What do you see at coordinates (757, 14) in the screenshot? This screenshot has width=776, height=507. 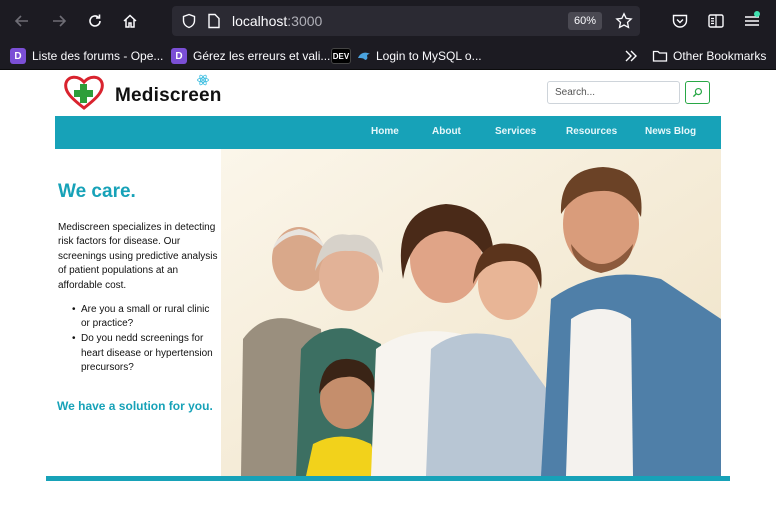 I see `update-dot-icon` at bounding box center [757, 14].